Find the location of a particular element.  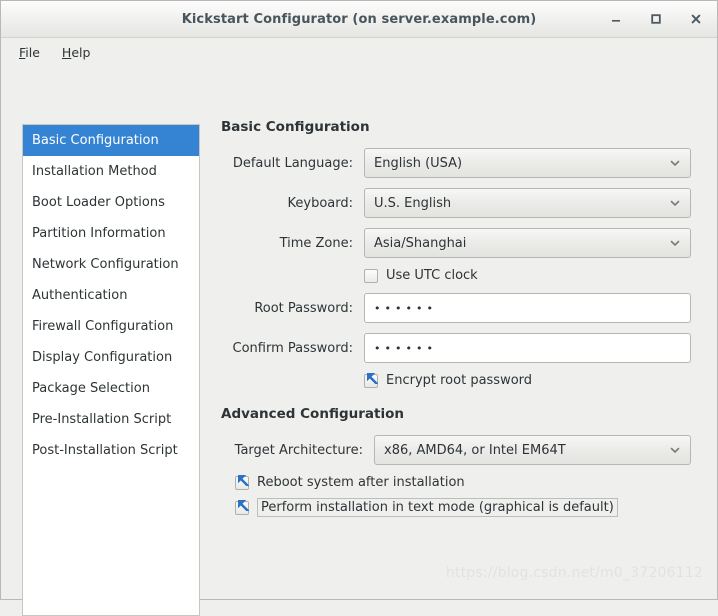

reboot-after-installation-row: Reboot system after installation is located at coordinates (460, 482).